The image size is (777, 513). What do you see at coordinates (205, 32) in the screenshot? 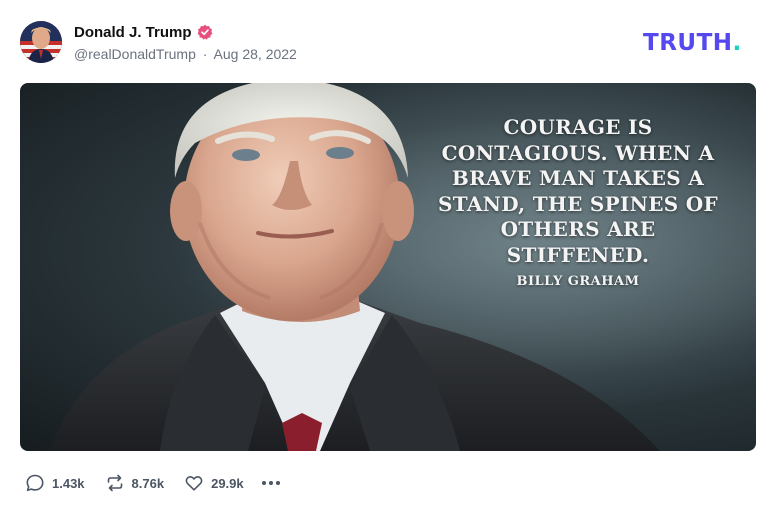
I see `verified-badge-icon` at bounding box center [205, 32].